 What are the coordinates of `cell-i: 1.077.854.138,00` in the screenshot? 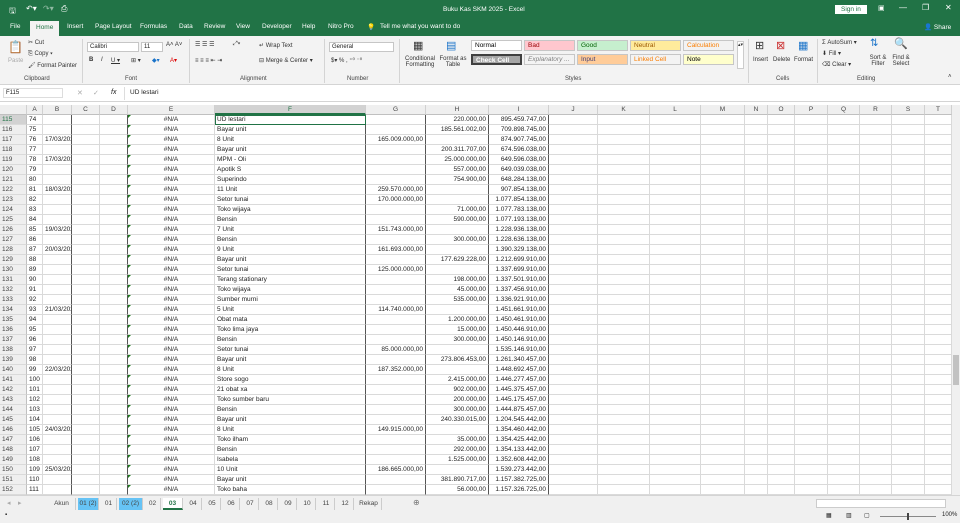 It's located at (519, 200).